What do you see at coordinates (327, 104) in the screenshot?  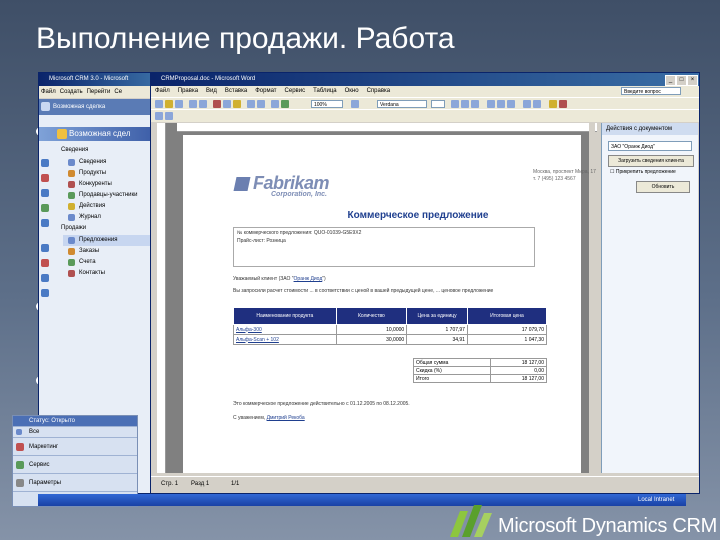 I see `zoom-select: 100%` at bounding box center [327, 104].